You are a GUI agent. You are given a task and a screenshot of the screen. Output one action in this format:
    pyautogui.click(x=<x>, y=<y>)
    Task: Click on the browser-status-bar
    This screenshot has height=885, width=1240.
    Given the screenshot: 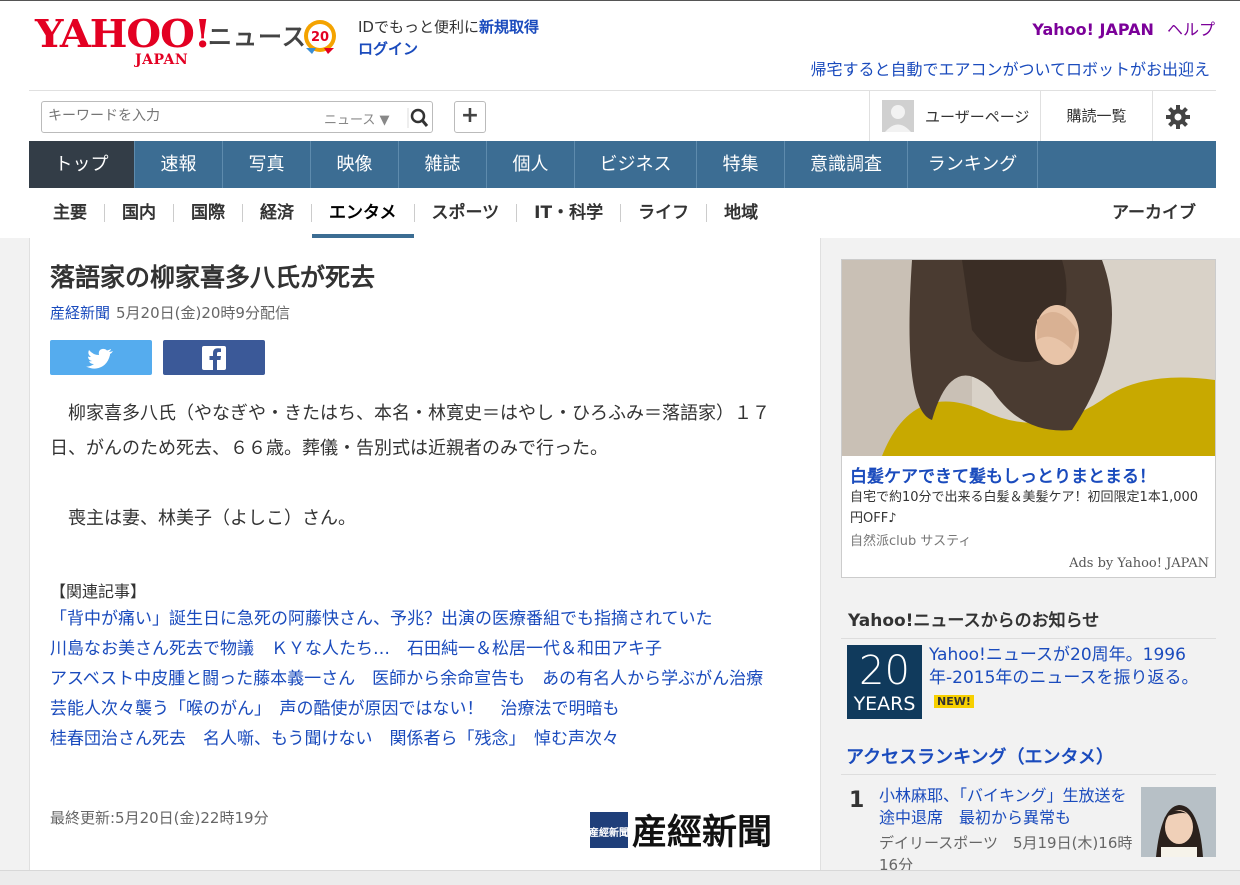 What is the action you would take?
    pyautogui.click(x=620, y=877)
    